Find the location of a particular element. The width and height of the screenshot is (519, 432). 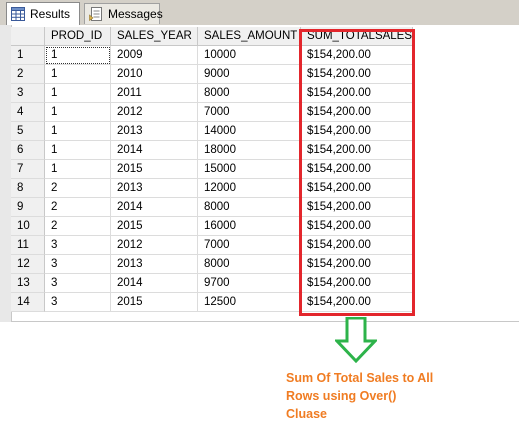

cell-sales-amount: 9700 is located at coordinates (249, 283).